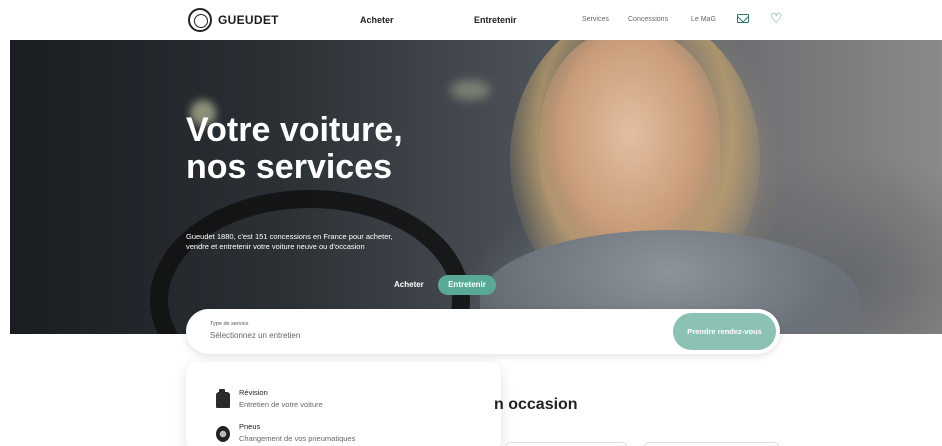 The height and width of the screenshot is (446, 942). I want to click on book-appointment-button: Prendre rendez-vous, so click(724, 331).